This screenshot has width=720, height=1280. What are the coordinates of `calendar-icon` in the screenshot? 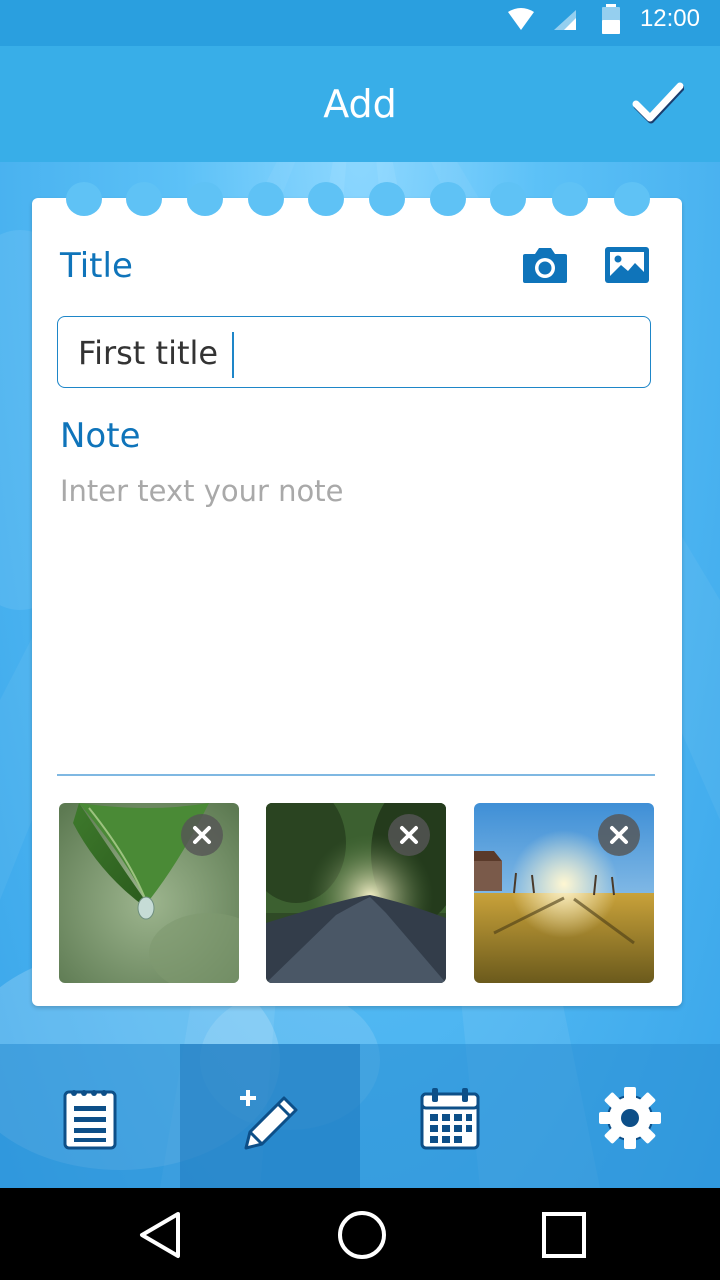 It's located at (450, 1119).